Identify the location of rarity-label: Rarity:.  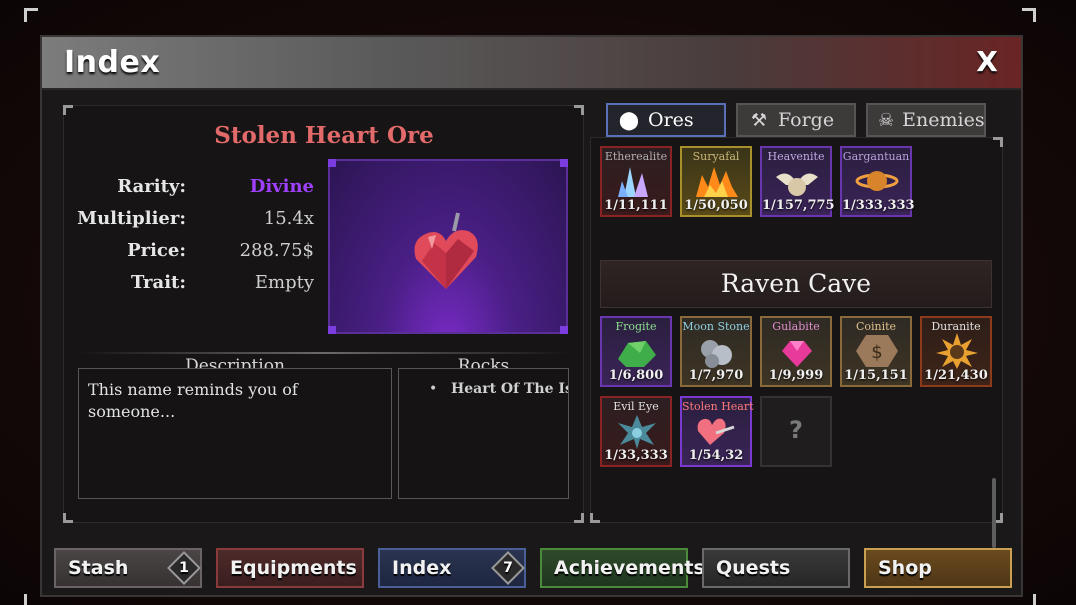
(151, 186).